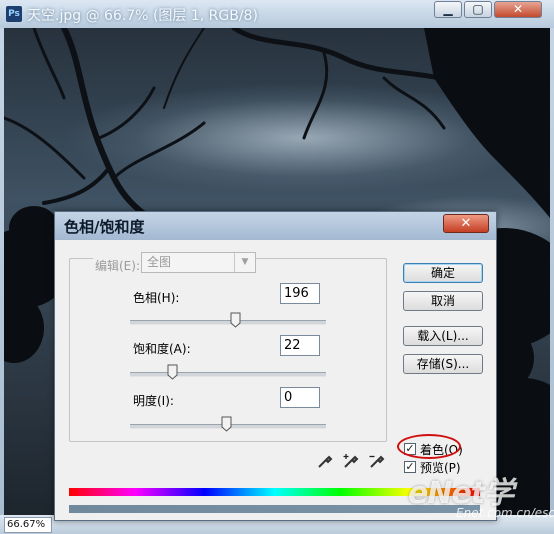  I want to click on saturation-input: 22, so click(300, 345).